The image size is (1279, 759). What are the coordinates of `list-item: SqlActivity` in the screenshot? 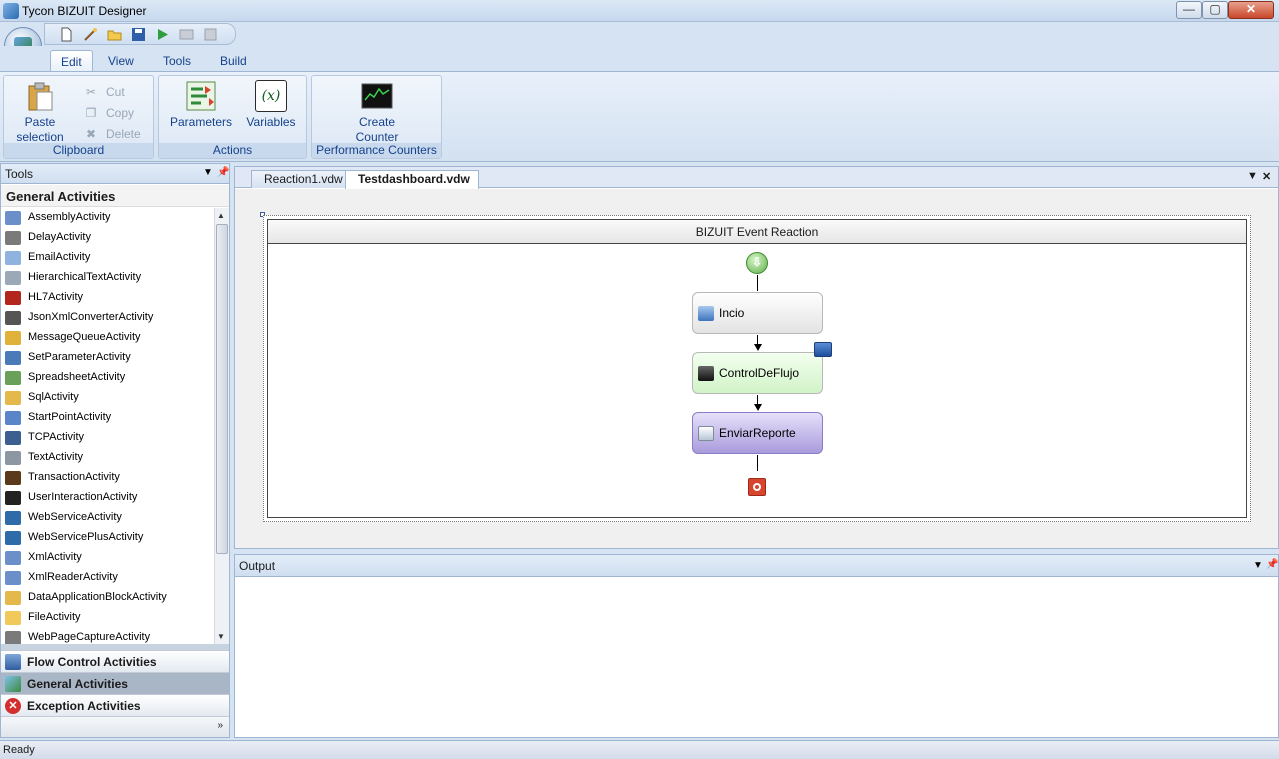 It's located at (107, 398).